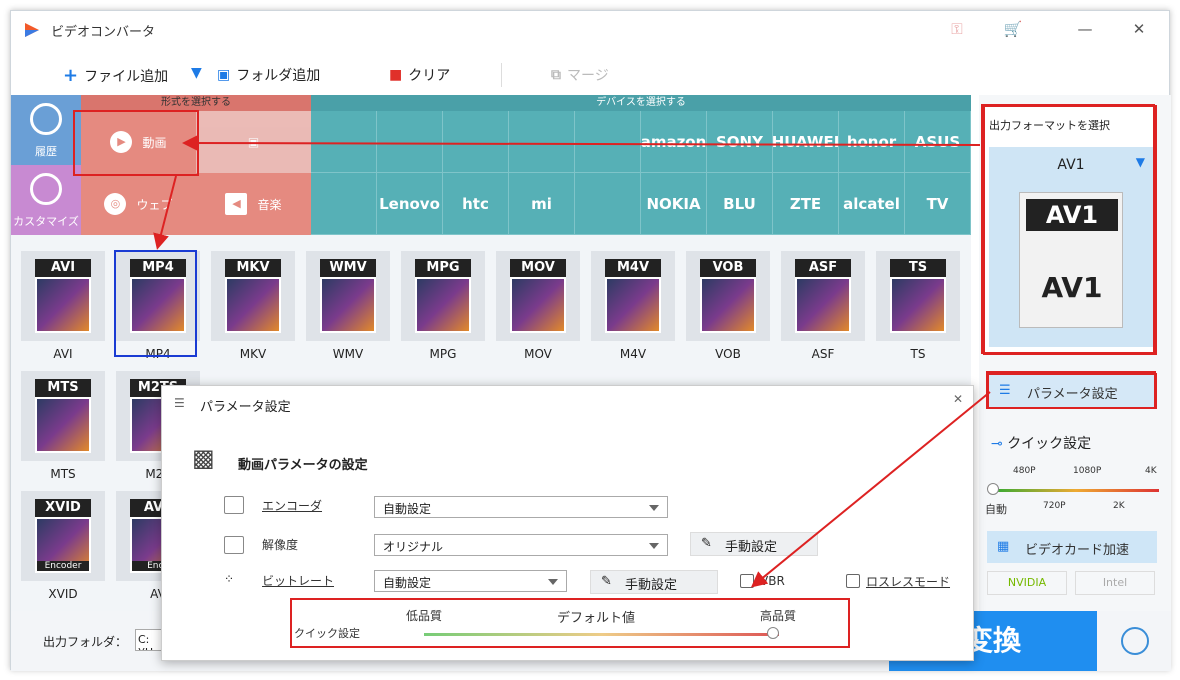 This screenshot has height=680, width=1180. I want to click on device-header: デバイスを選択する, so click(641, 103).